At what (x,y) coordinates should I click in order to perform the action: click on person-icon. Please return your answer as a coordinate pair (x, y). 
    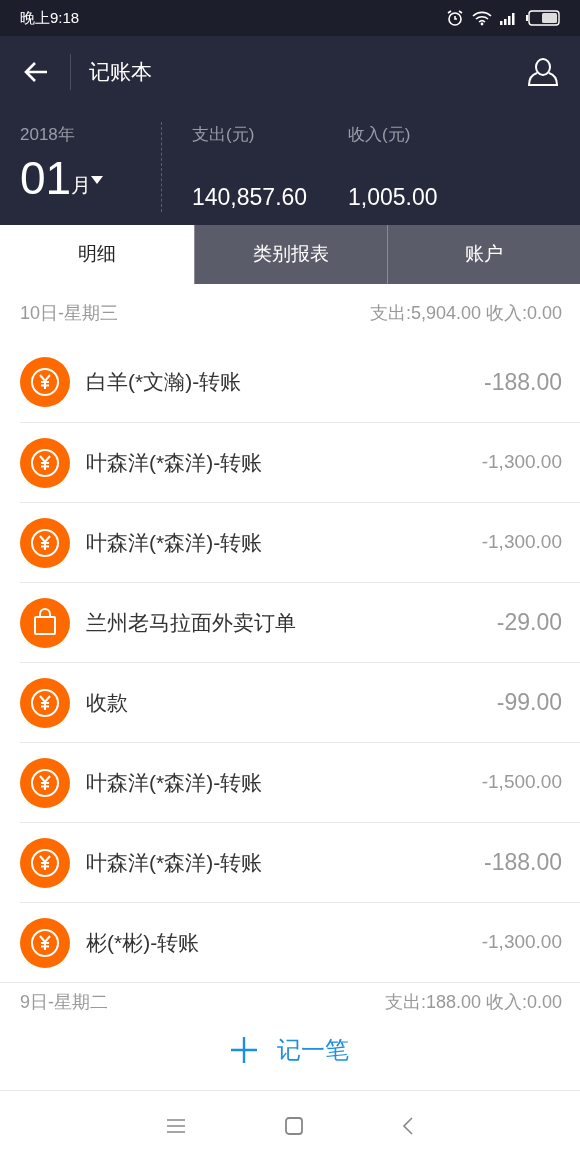
    Looking at the image, I should click on (543, 72).